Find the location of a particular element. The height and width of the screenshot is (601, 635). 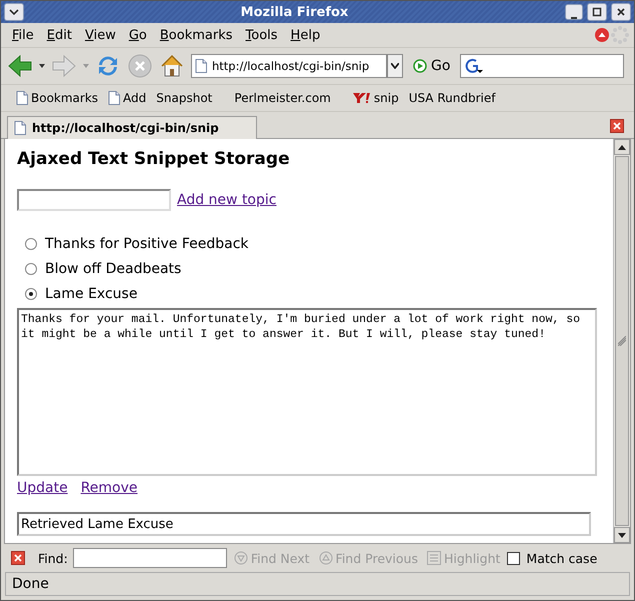

bookmark-item: Add is located at coordinates (127, 98).